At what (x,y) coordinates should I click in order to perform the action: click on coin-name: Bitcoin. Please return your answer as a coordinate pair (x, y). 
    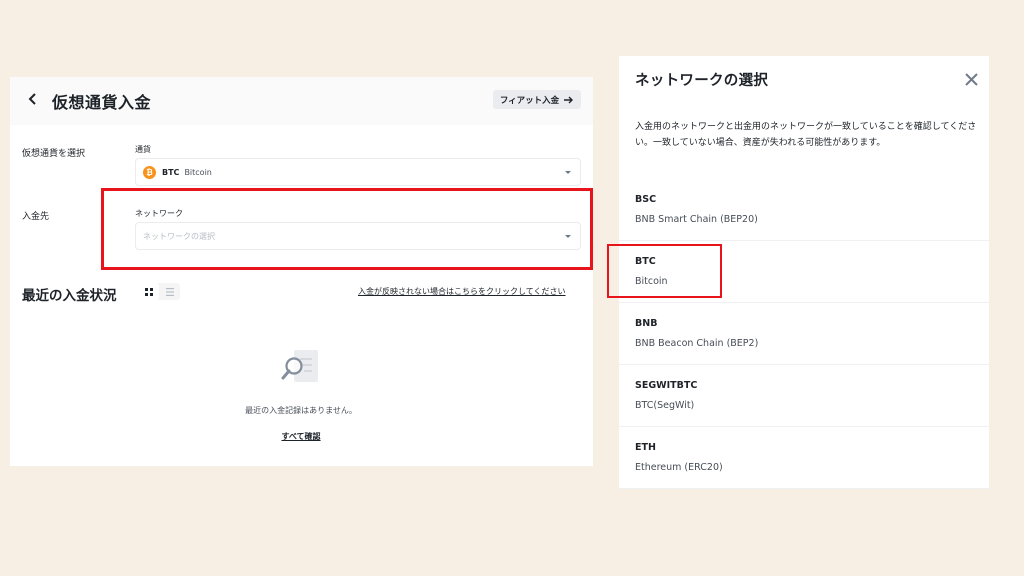
    Looking at the image, I should click on (198, 172).